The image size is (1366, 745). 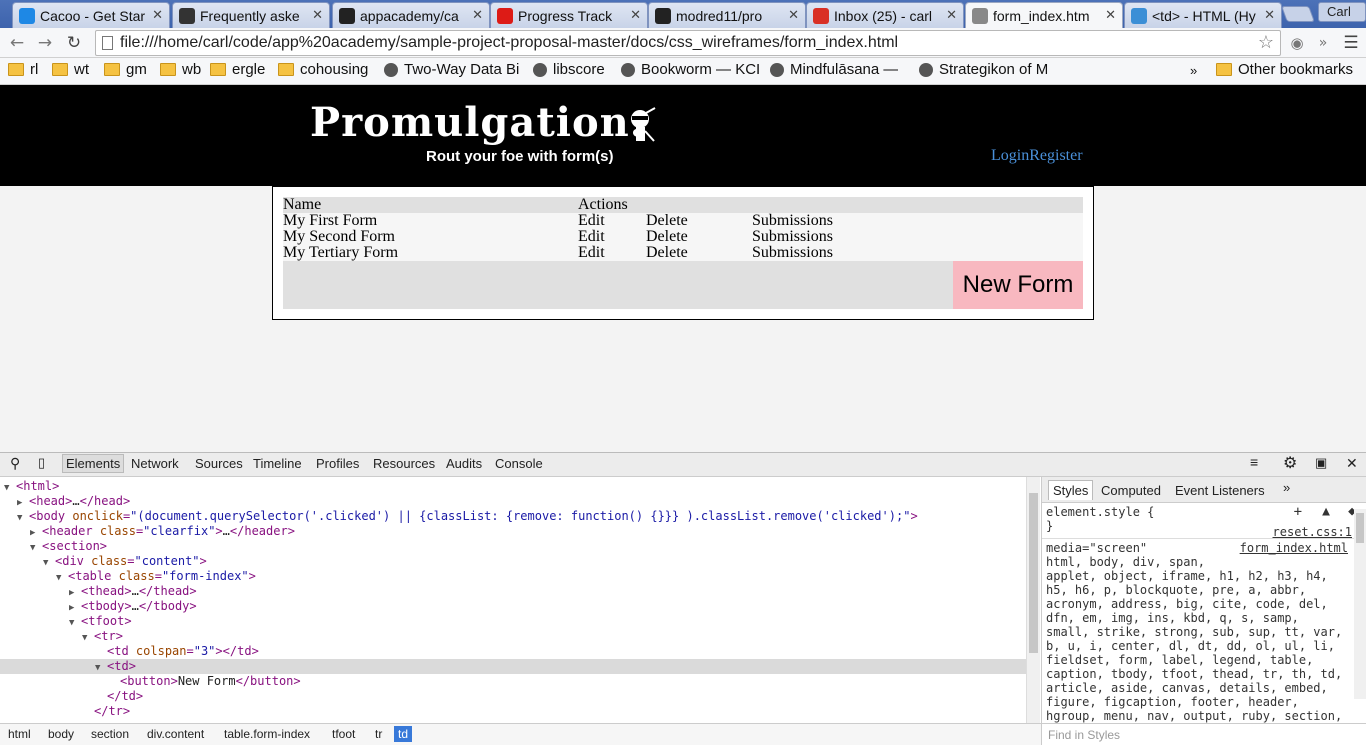 What do you see at coordinates (74, 43) in the screenshot?
I see `reload-icon: ↻` at bounding box center [74, 43].